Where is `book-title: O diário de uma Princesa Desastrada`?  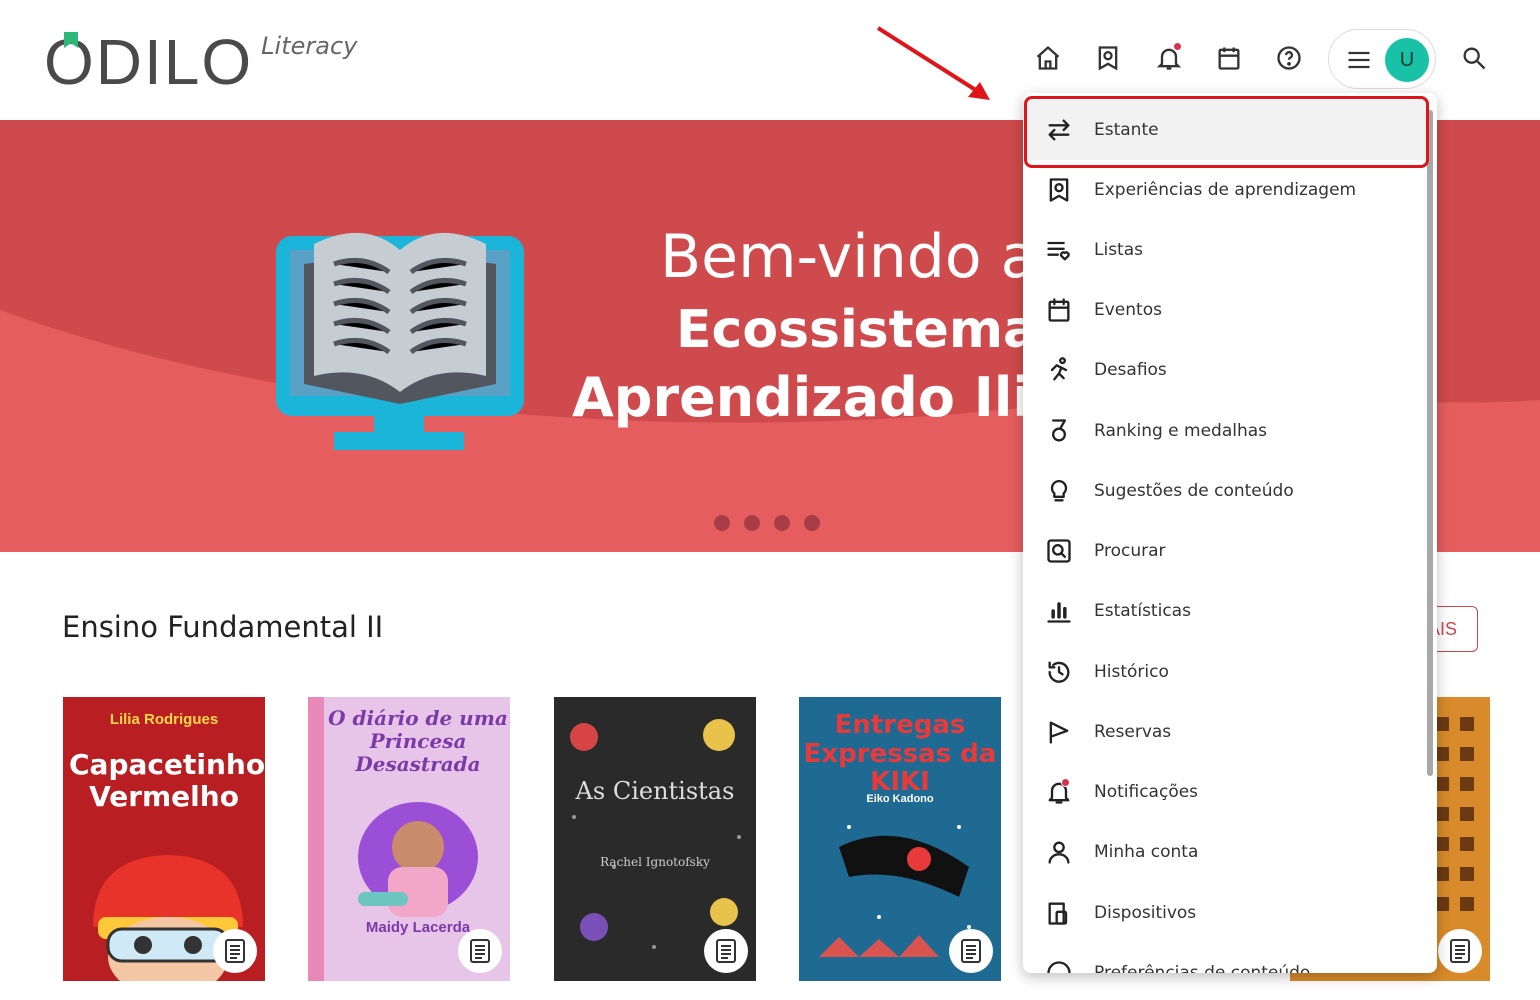
book-title: O diário de uma Princesa Desastrada is located at coordinates (418, 741).